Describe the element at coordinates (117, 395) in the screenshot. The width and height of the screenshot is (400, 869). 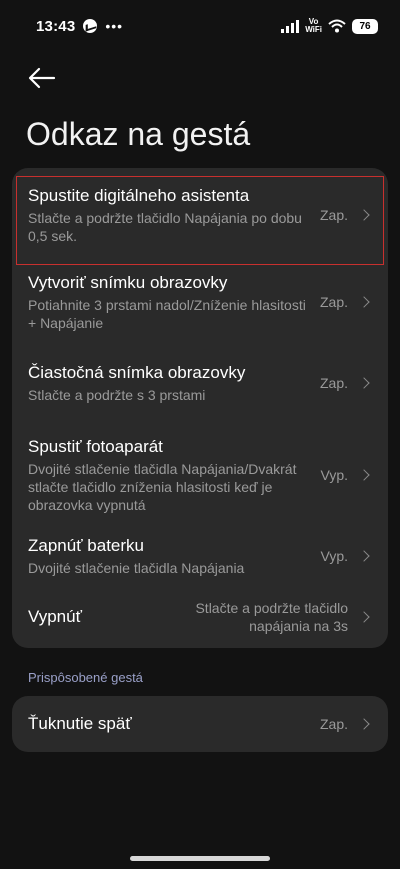
I see `row-subtitle: Stlačte a podržte s 3 prstami` at that location.